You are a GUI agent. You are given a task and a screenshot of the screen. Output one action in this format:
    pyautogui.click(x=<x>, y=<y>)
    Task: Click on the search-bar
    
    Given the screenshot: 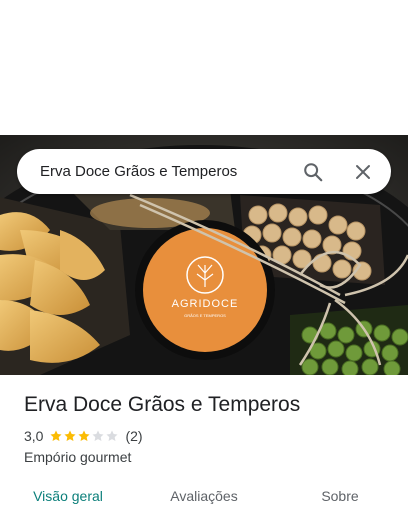 What is the action you would take?
    pyautogui.click(x=204, y=171)
    